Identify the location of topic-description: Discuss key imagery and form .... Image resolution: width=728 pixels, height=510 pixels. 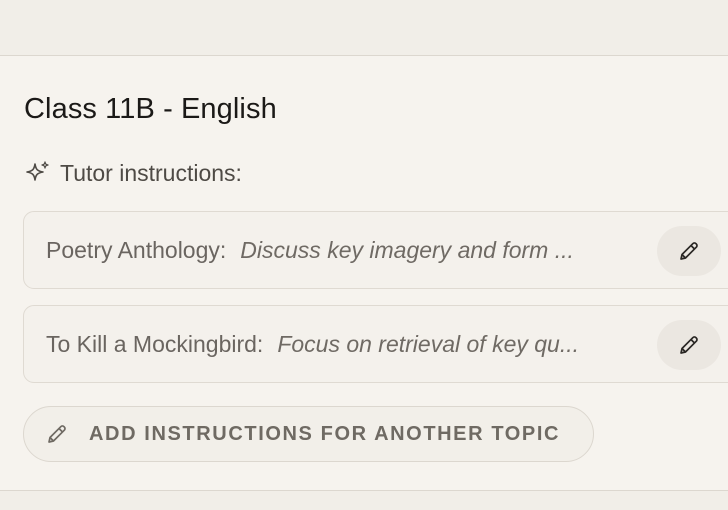
(407, 249).